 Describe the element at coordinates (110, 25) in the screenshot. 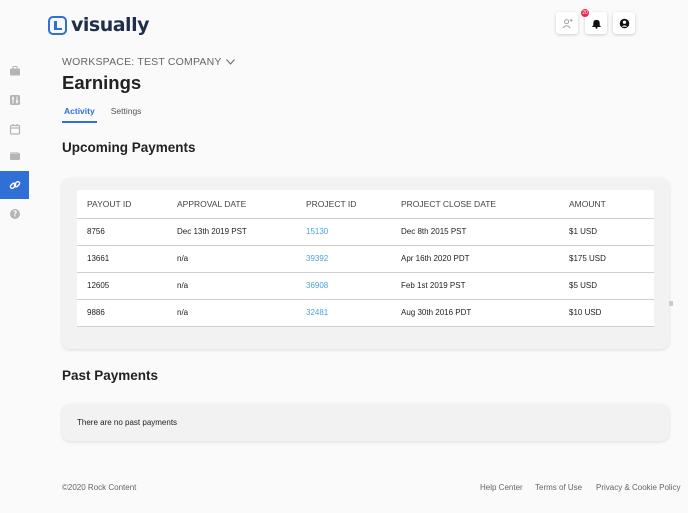

I see `logo-text: visually` at that location.